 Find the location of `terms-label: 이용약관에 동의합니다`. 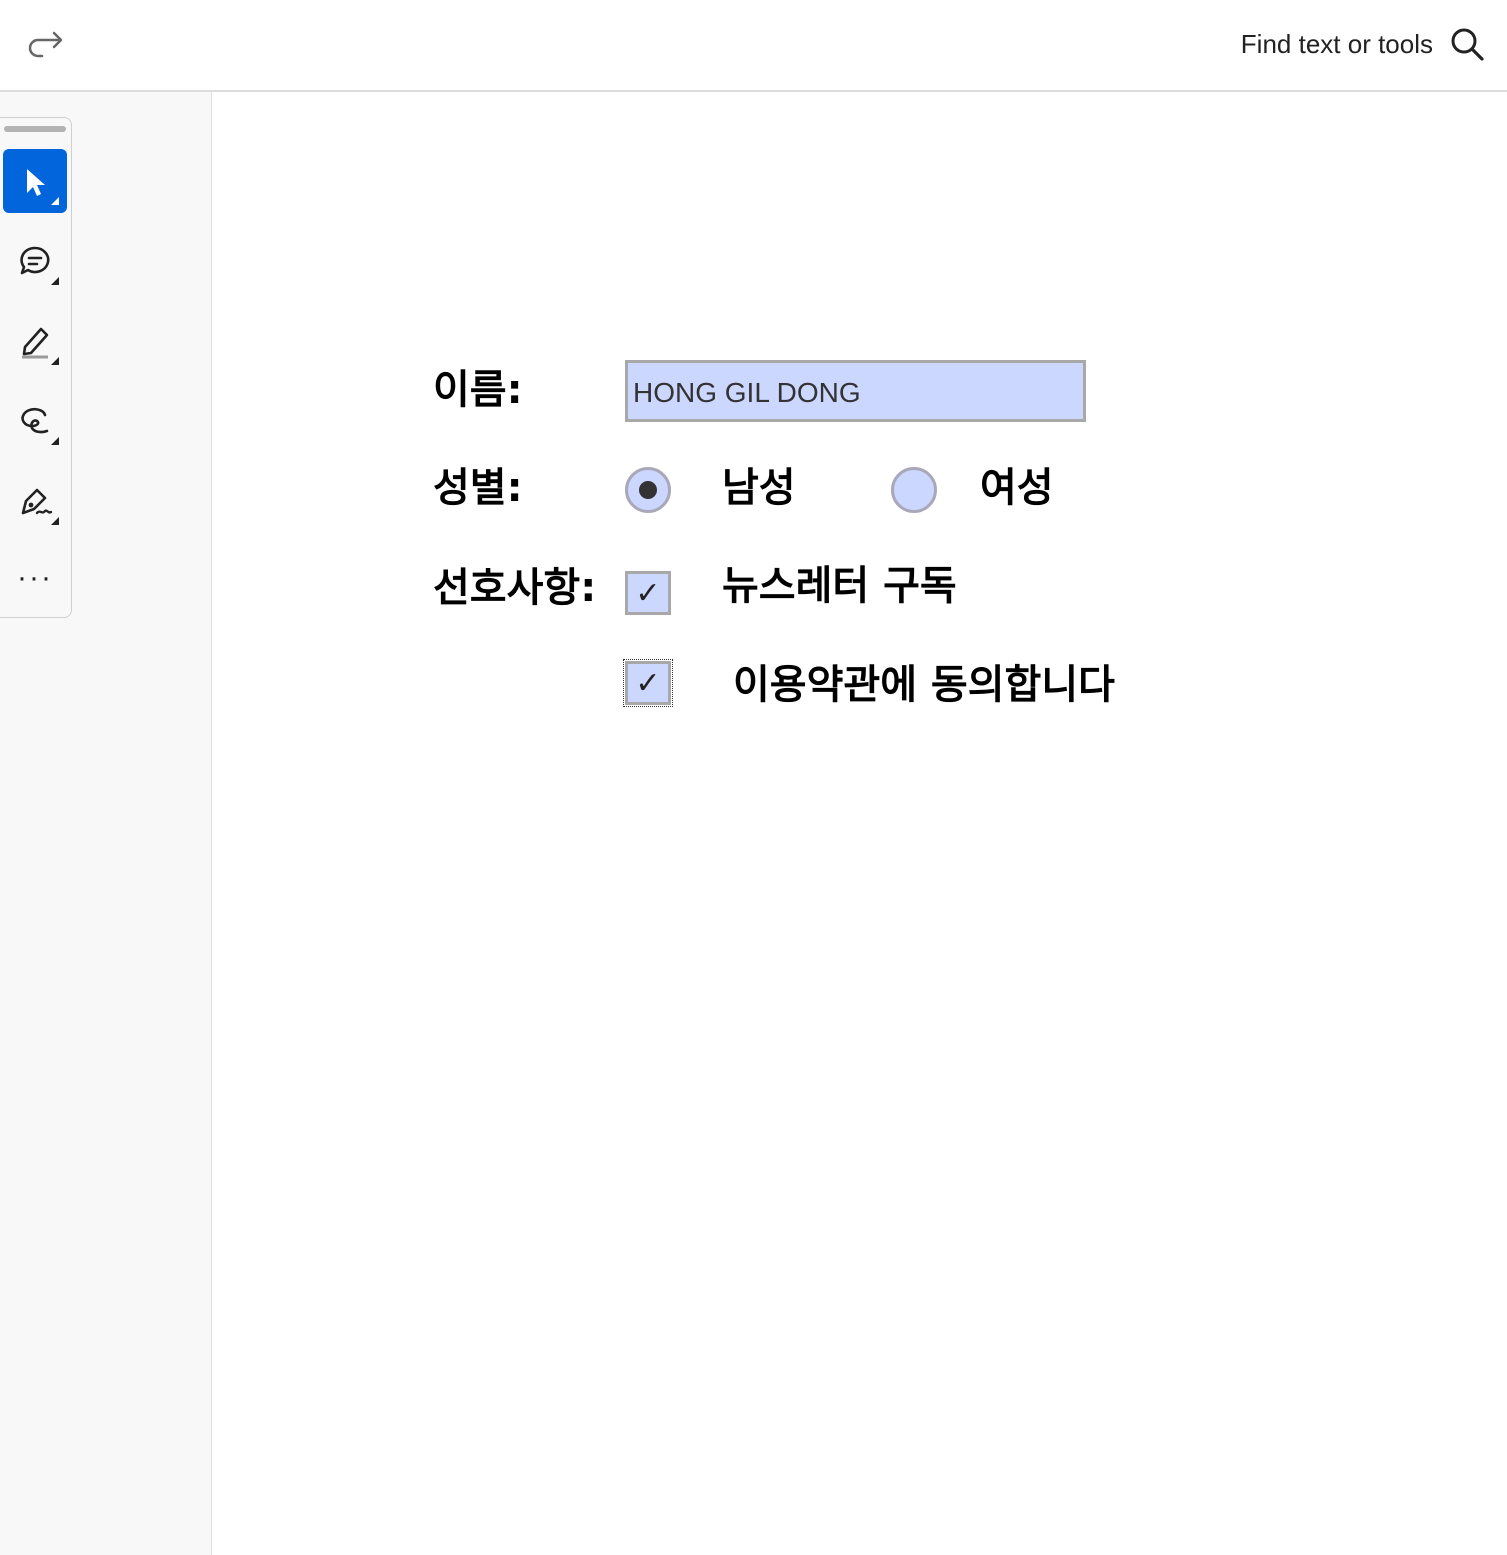

terms-label: 이용약관에 동의합니다 is located at coordinates (924, 685).